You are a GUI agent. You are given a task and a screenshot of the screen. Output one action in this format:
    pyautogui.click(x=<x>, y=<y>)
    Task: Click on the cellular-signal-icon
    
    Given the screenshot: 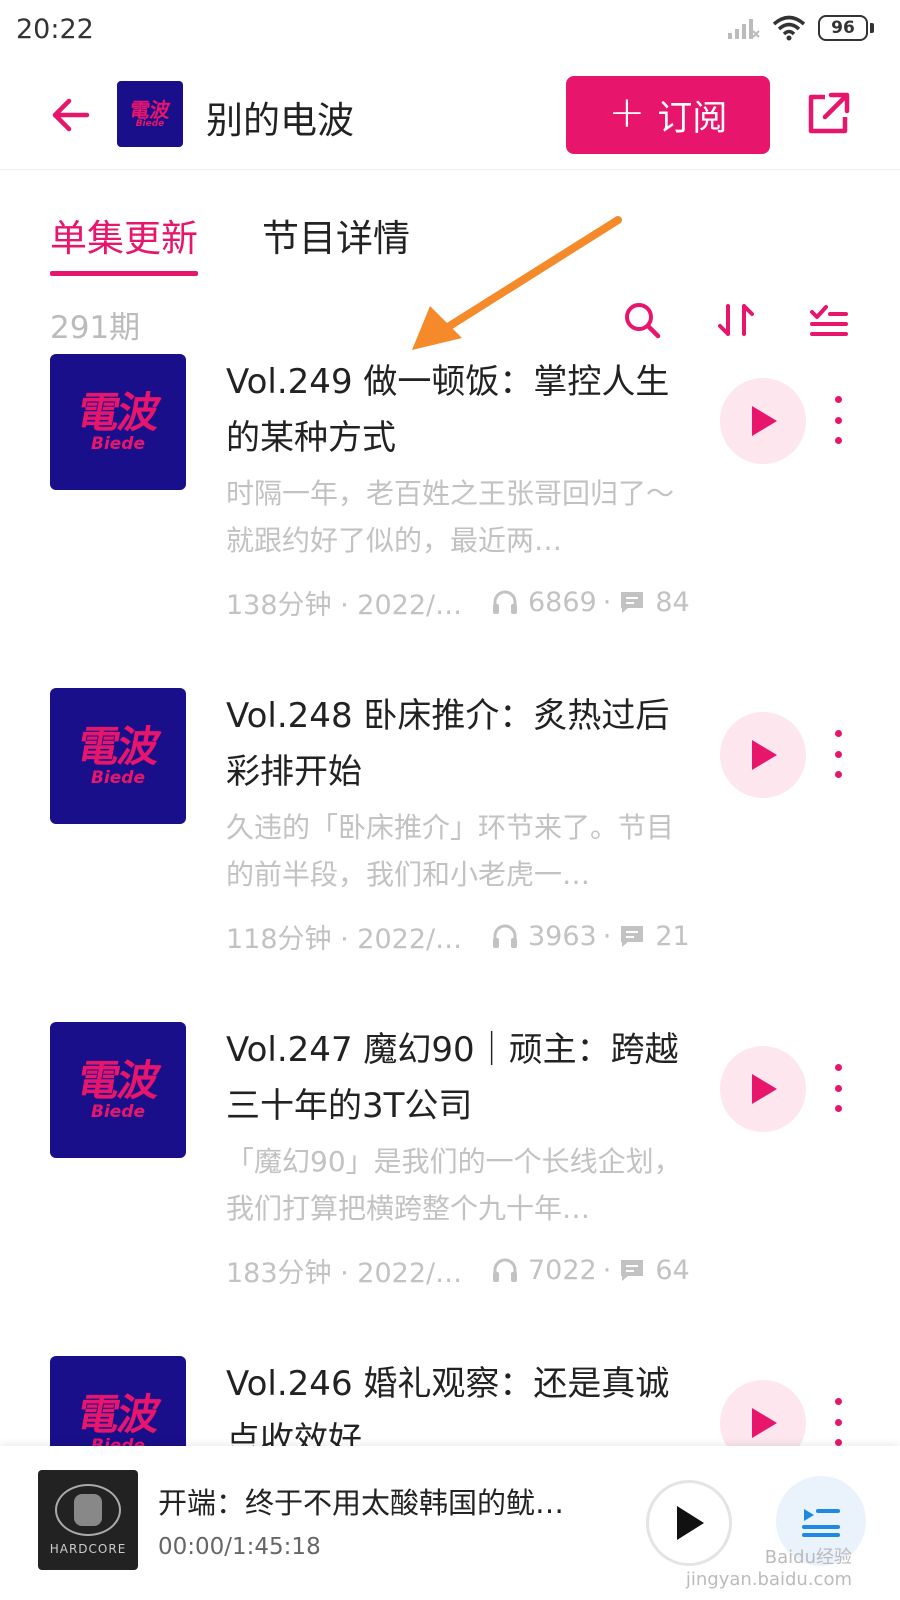 What is the action you would take?
    pyautogui.click(x=744, y=29)
    